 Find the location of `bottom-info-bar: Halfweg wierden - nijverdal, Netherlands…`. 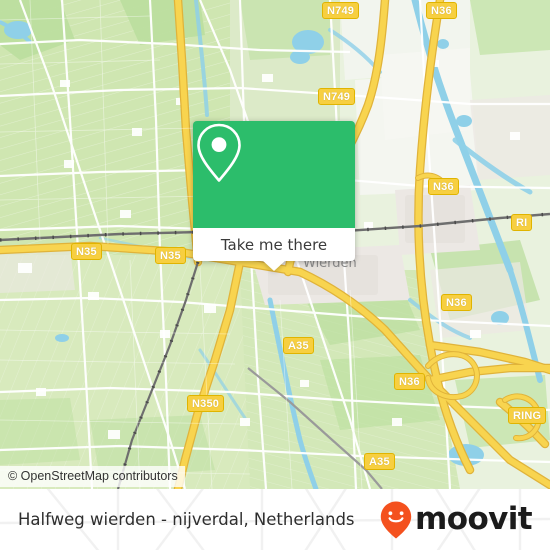

bottom-info-bar: Halfweg wierden - nijverdal, Netherlands… is located at coordinates (275, 519).